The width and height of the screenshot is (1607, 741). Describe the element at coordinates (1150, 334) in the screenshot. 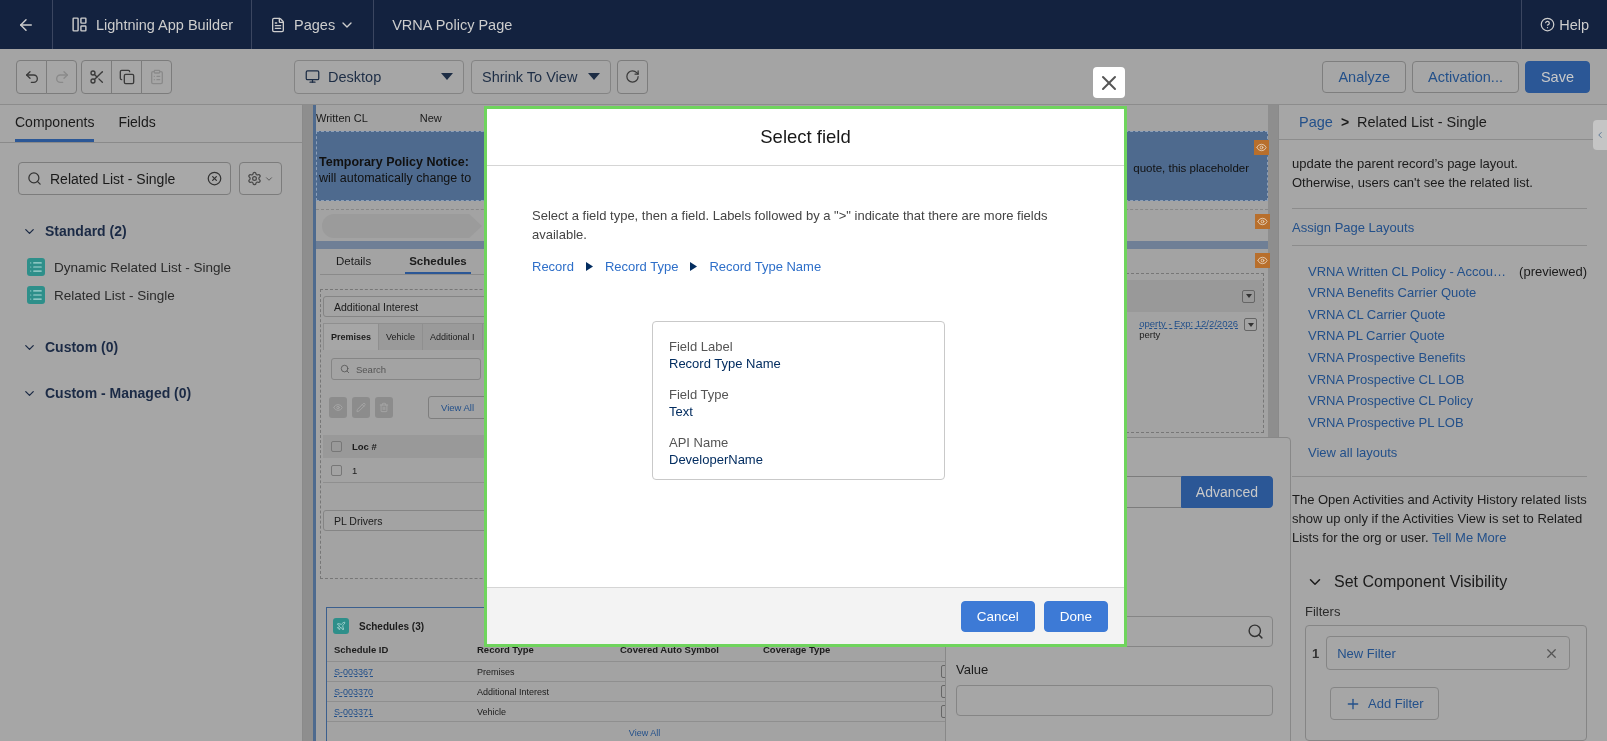

I see `policy-detail: perty` at that location.